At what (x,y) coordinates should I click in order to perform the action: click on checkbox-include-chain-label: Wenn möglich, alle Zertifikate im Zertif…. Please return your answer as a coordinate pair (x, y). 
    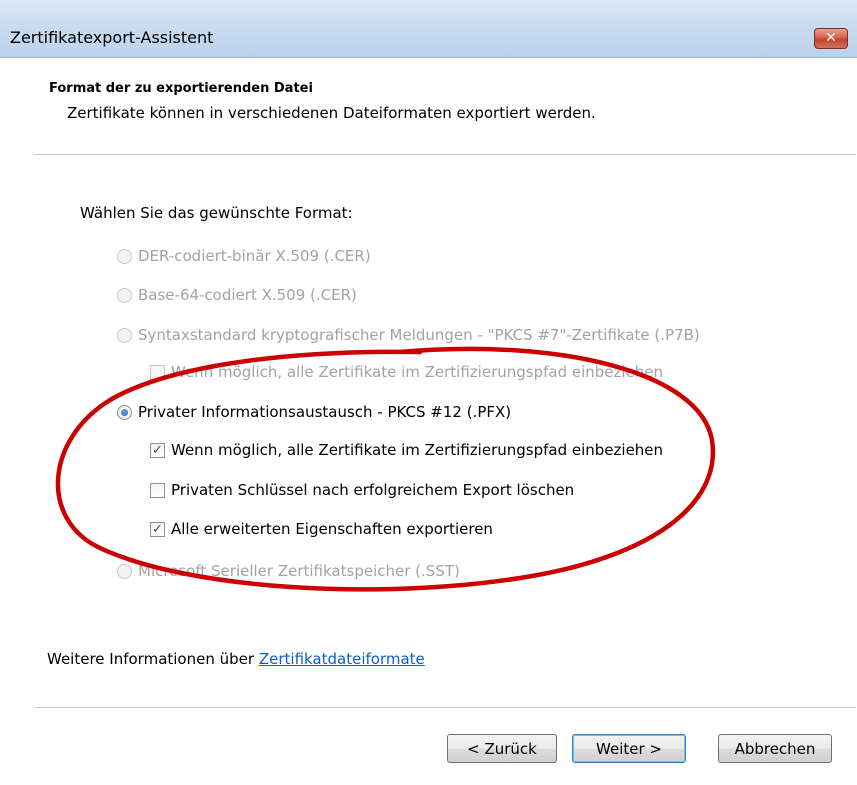
    Looking at the image, I should click on (417, 450).